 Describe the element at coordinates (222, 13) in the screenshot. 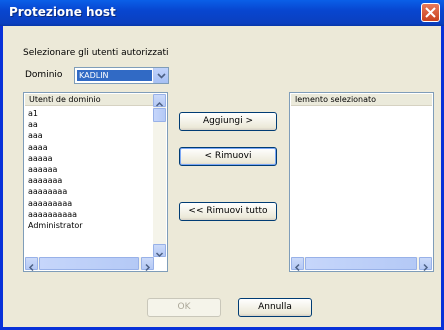

I see `title-bar: Protezione host` at that location.